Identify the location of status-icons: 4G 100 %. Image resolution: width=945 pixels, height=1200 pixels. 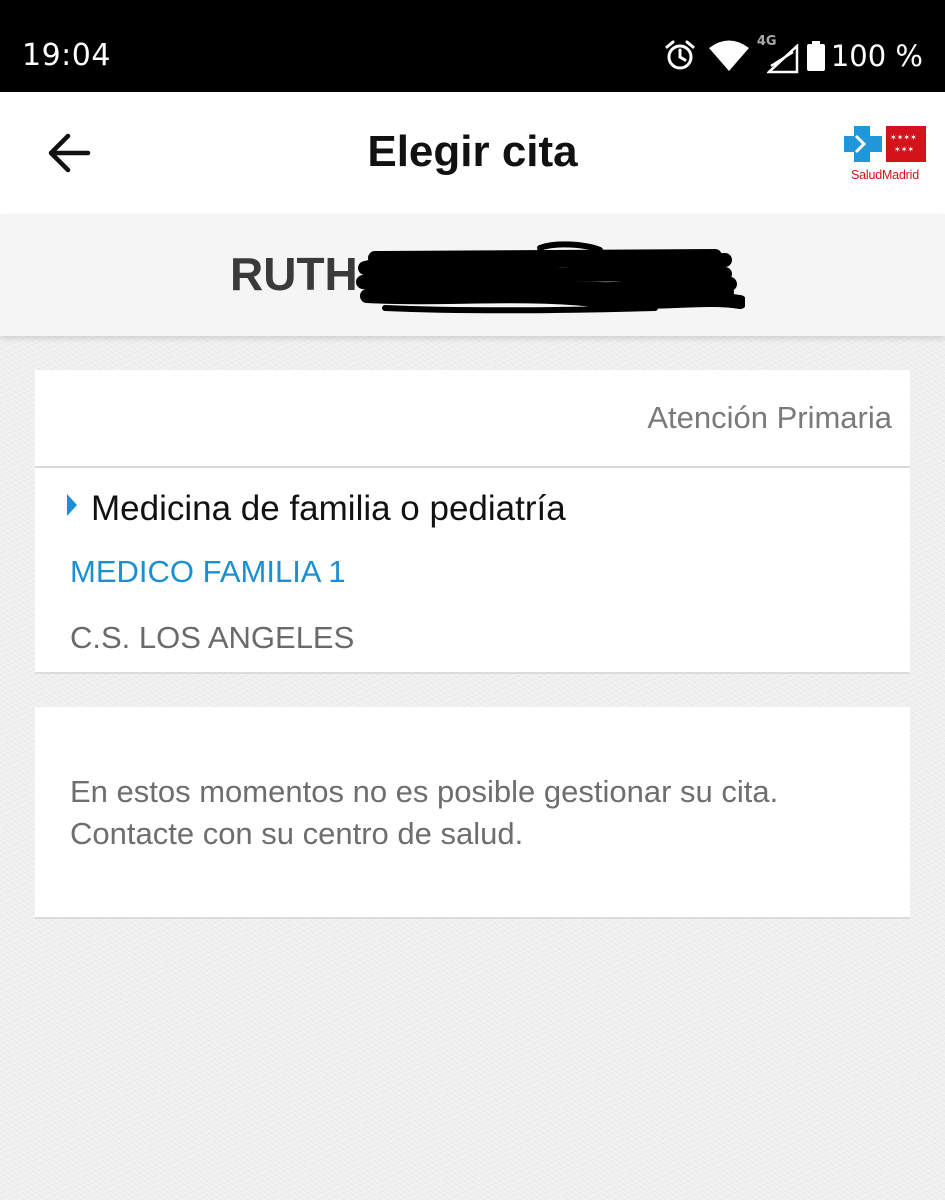
(793, 55).